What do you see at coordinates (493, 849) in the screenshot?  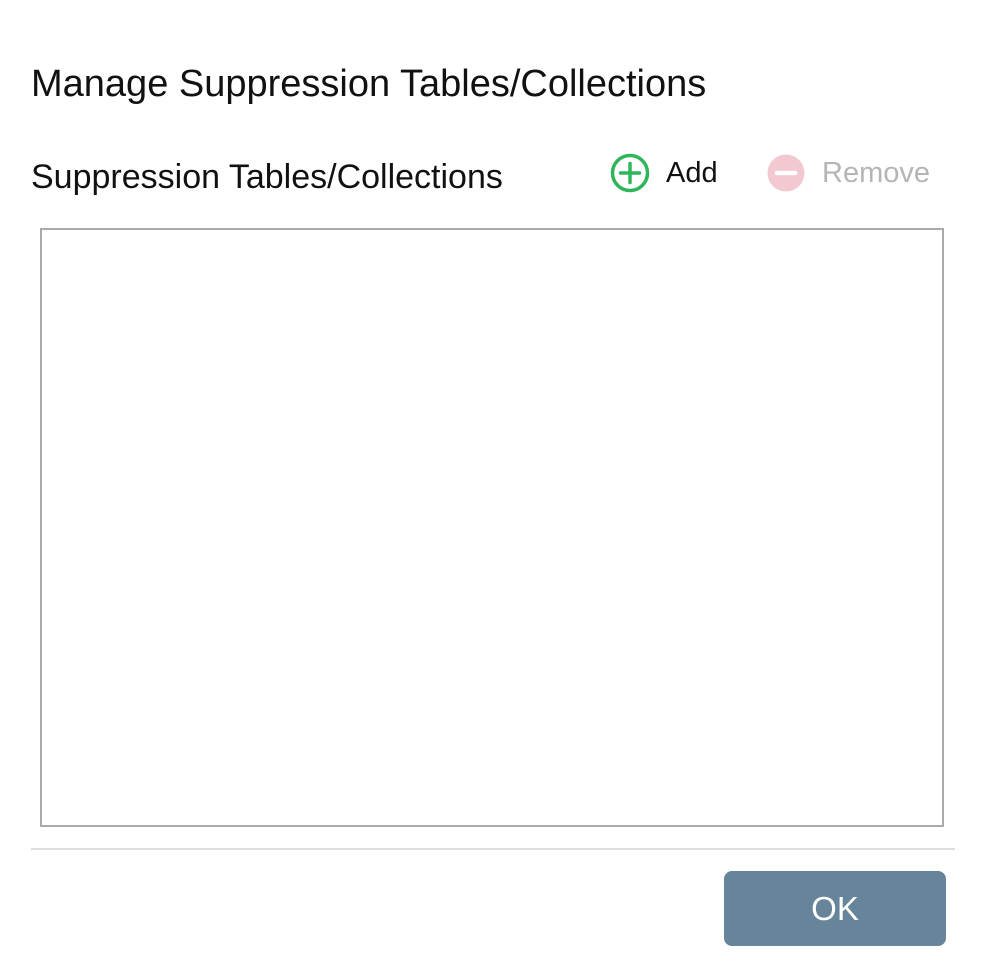 I see `footer-divider` at bounding box center [493, 849].